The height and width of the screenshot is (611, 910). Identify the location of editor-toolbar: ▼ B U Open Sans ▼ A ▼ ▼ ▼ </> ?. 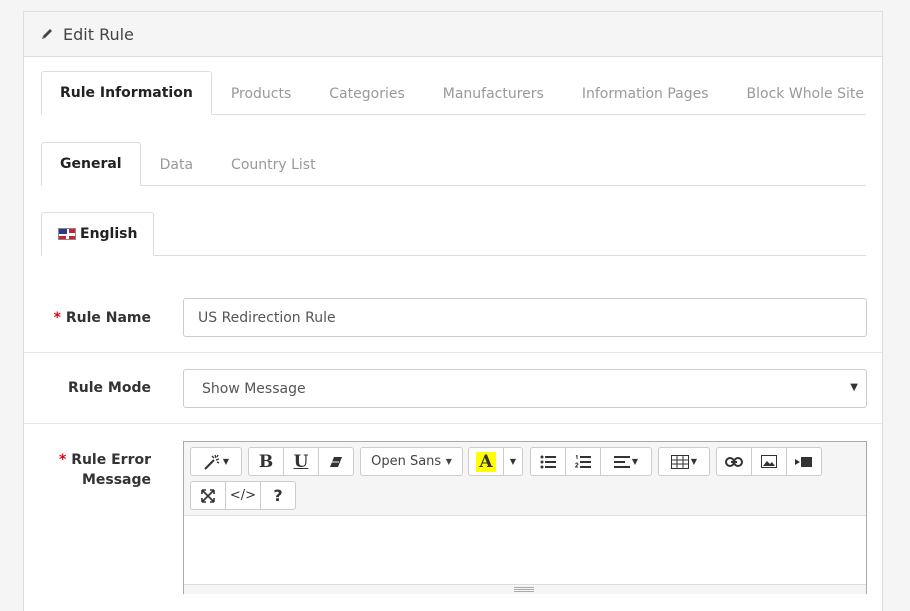
(525, 479).